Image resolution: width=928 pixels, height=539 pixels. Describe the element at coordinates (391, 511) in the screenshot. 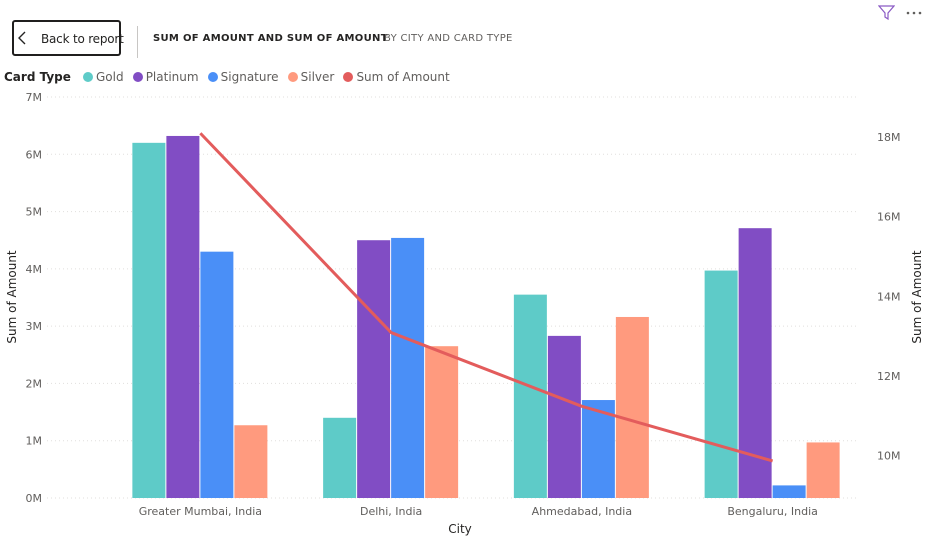

I see `x-tick-label: Delhi, India` at that location.